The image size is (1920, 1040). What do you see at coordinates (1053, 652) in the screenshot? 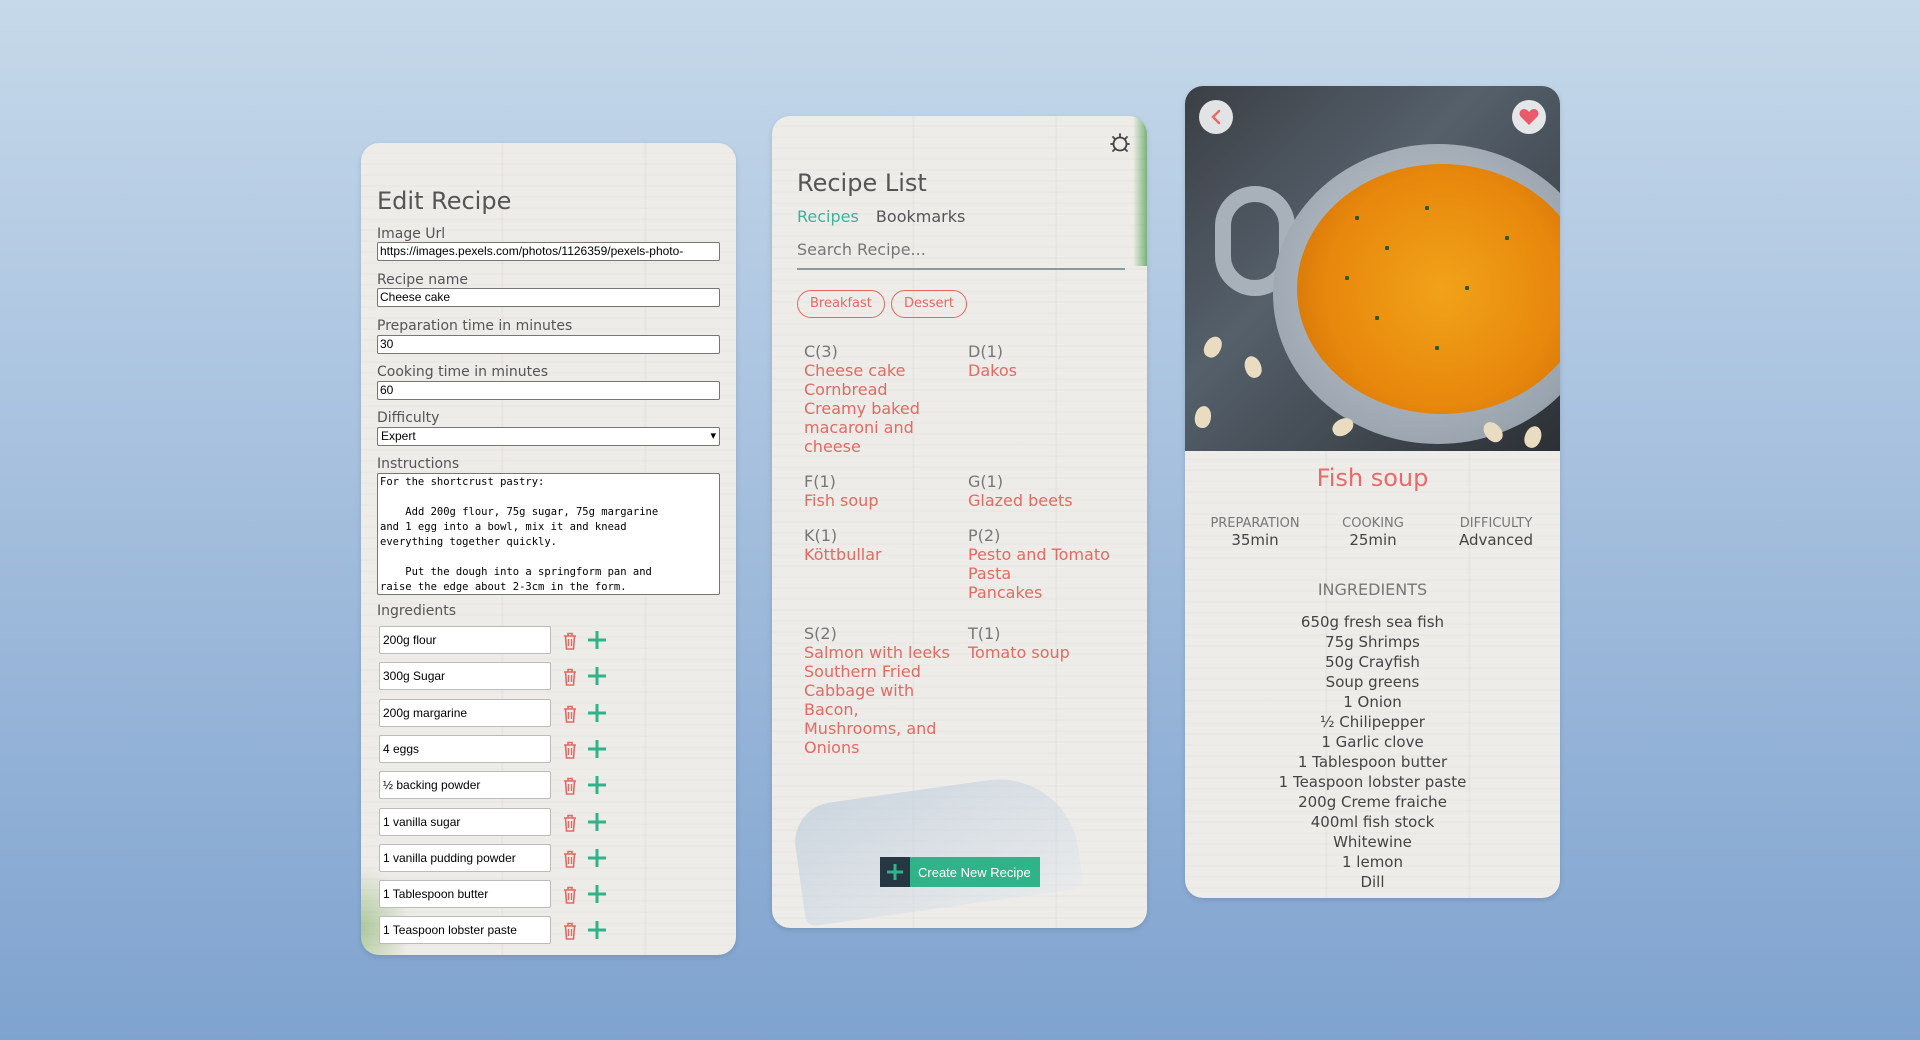
I see `recipe-link: Tomato soup` at bounding box center [1053, 652].